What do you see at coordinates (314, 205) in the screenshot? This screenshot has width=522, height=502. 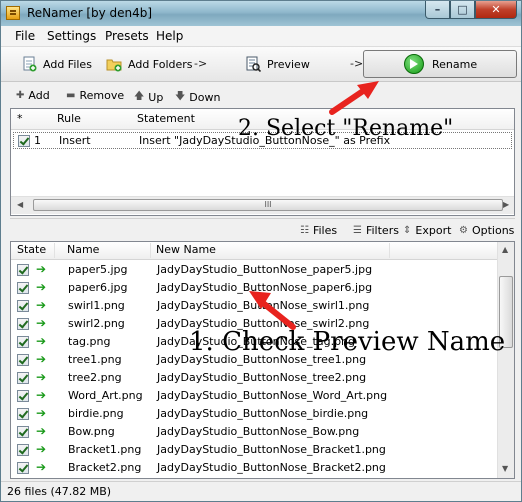 I see `annotation-arrows` at bounding box center [314, 205].